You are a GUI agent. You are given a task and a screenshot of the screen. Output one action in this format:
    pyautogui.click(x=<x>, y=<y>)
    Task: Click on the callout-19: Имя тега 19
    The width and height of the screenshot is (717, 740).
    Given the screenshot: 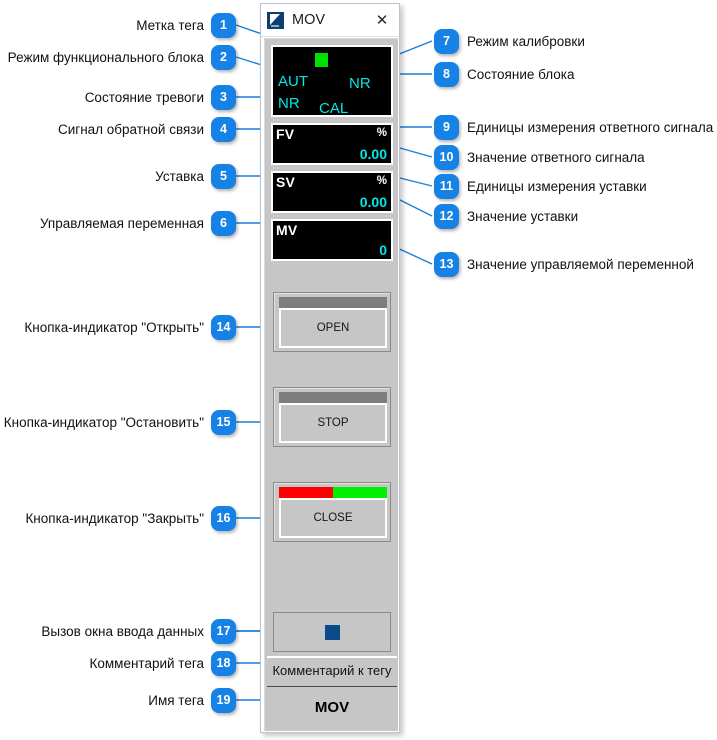 What is the action you would take?
    pyautogui.click(x=192, y=700)
    